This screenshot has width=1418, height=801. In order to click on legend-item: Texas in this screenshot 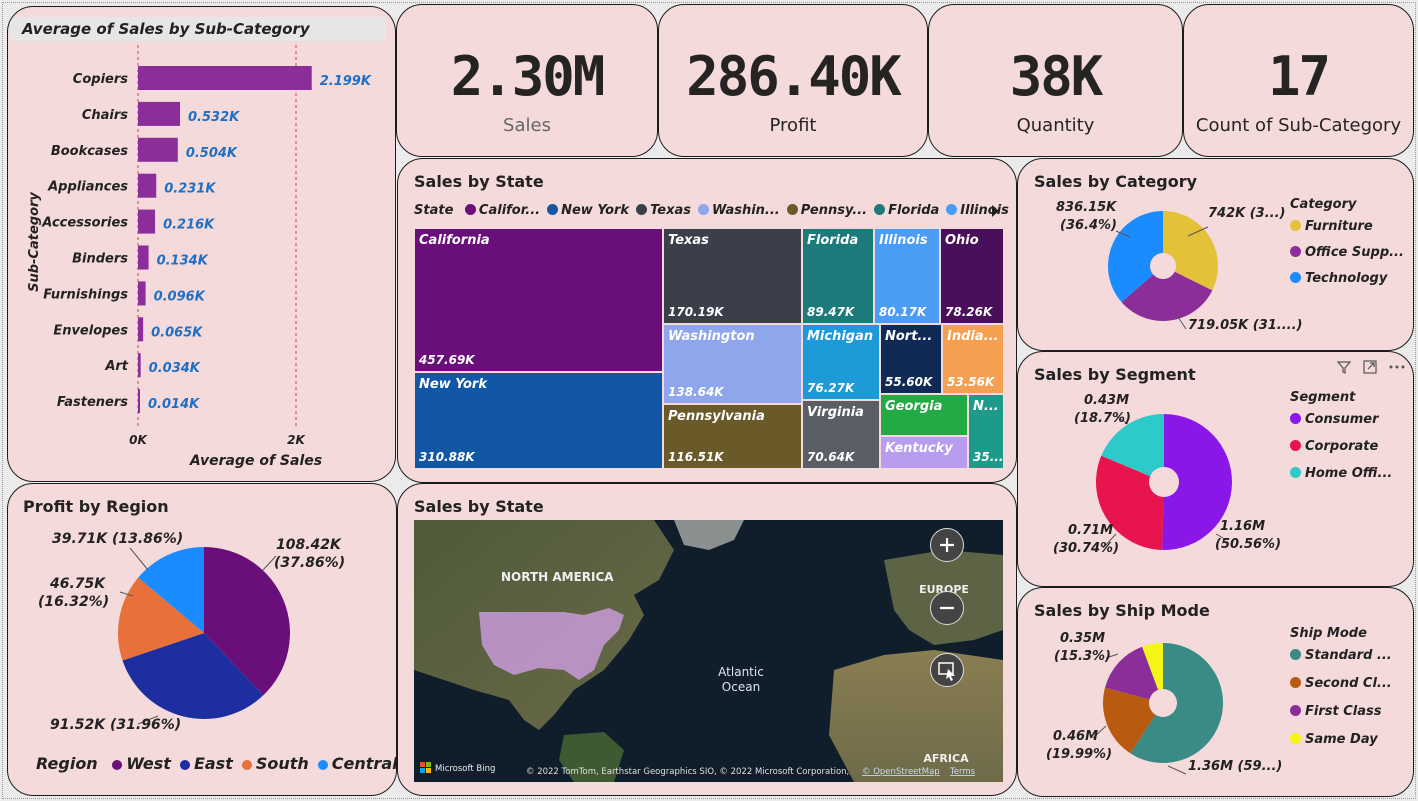, I will do `click(663, 210)`.